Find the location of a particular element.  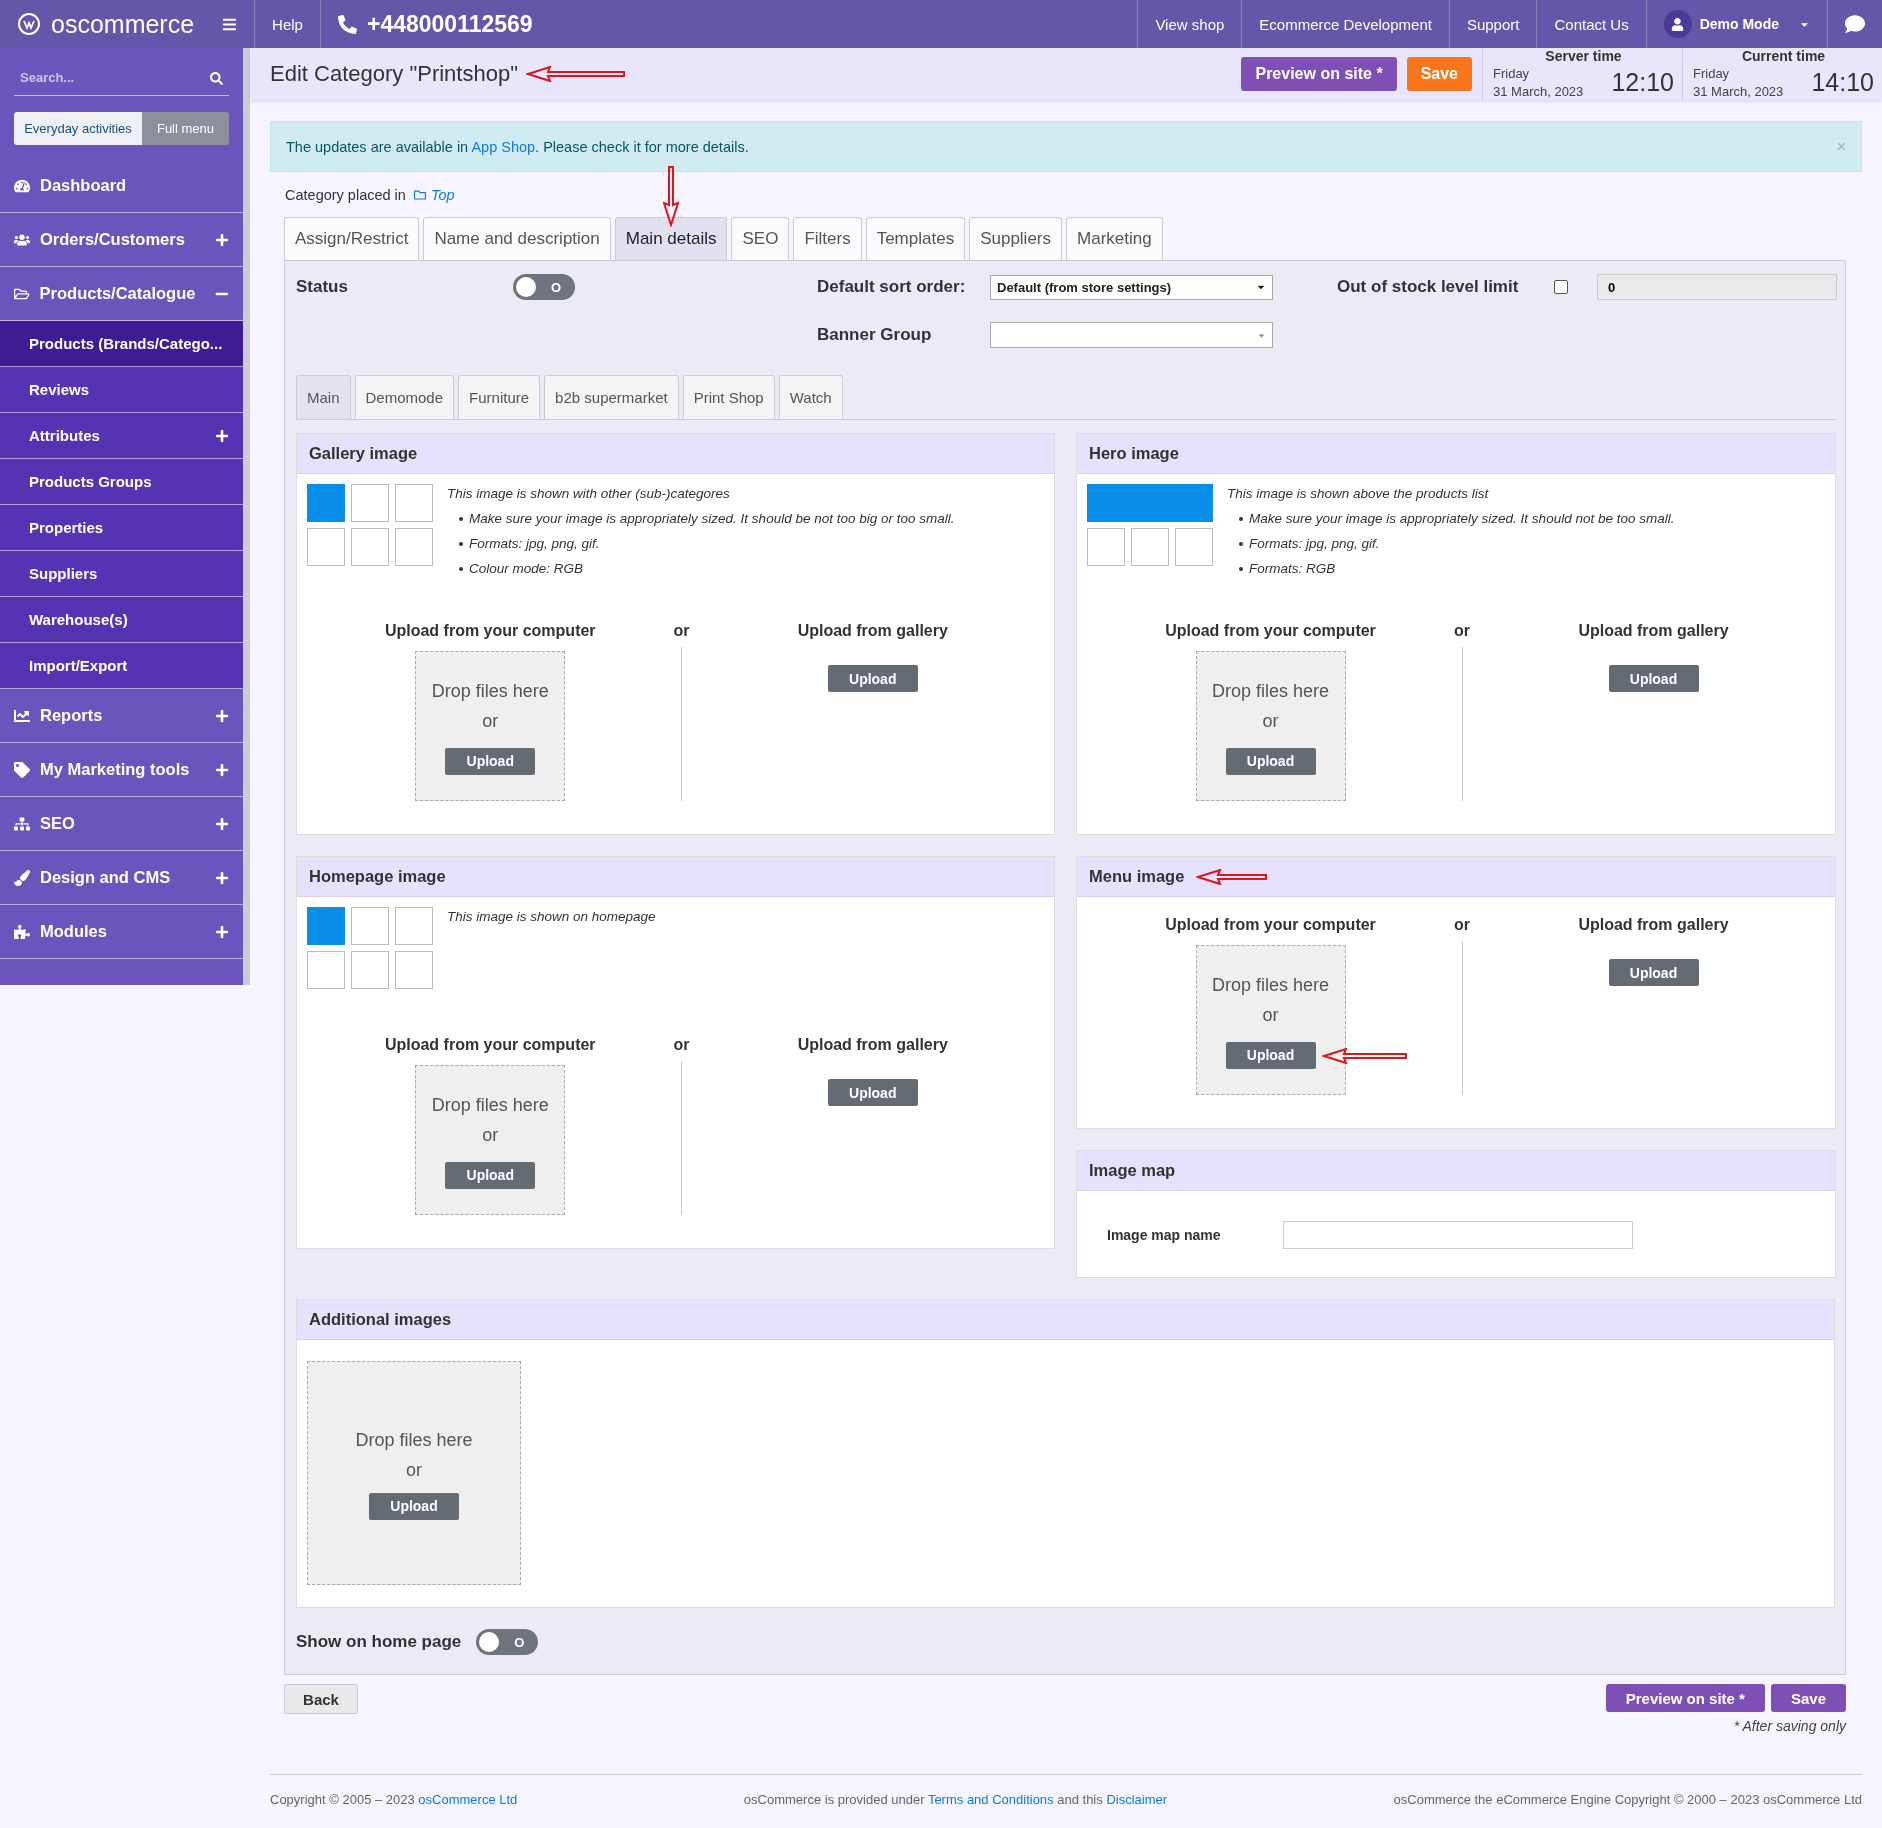

nav-subitem: Import/Export is located at coordinates (121, 666).